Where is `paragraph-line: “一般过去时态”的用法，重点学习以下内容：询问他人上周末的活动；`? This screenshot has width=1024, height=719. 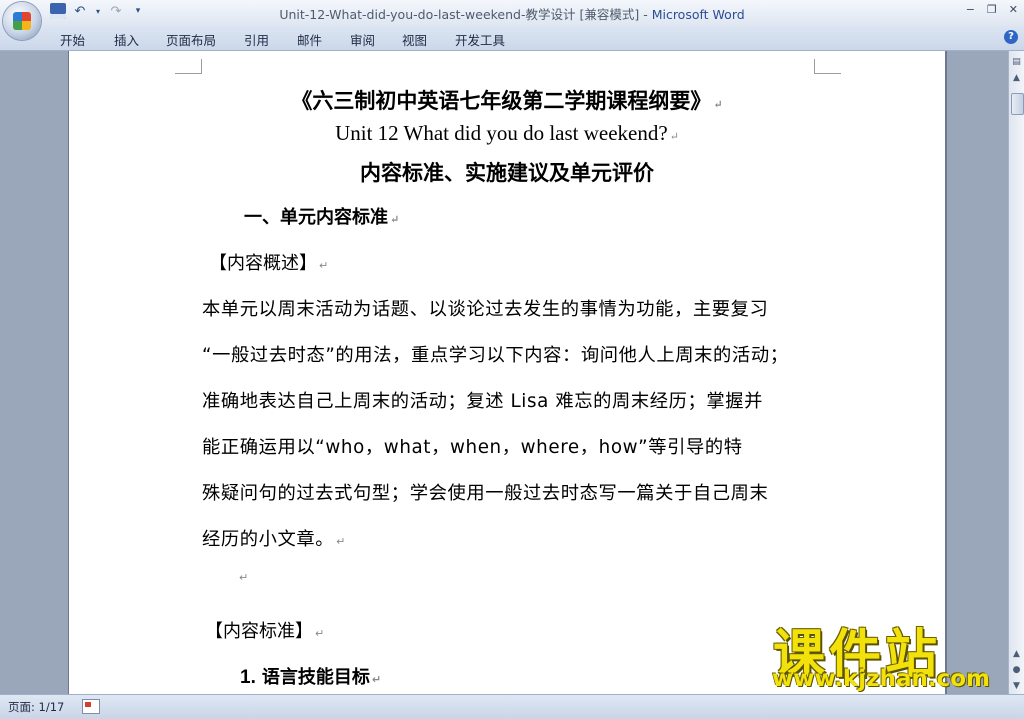 paragraph-line: “一般过去时态”的用法，重点学习以下内容：询问他人上周末的活动； is located at coordinates (495, 355).